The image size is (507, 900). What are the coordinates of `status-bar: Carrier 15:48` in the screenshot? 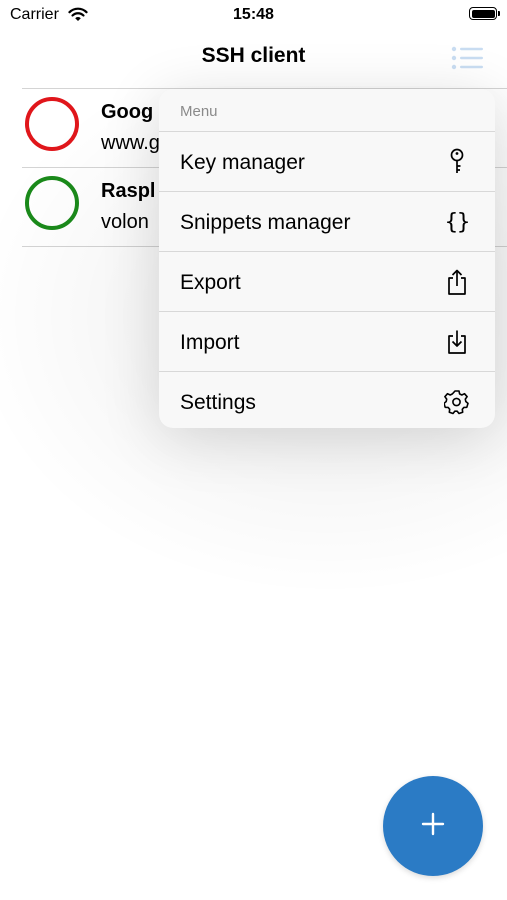 It's located at (253, 15).